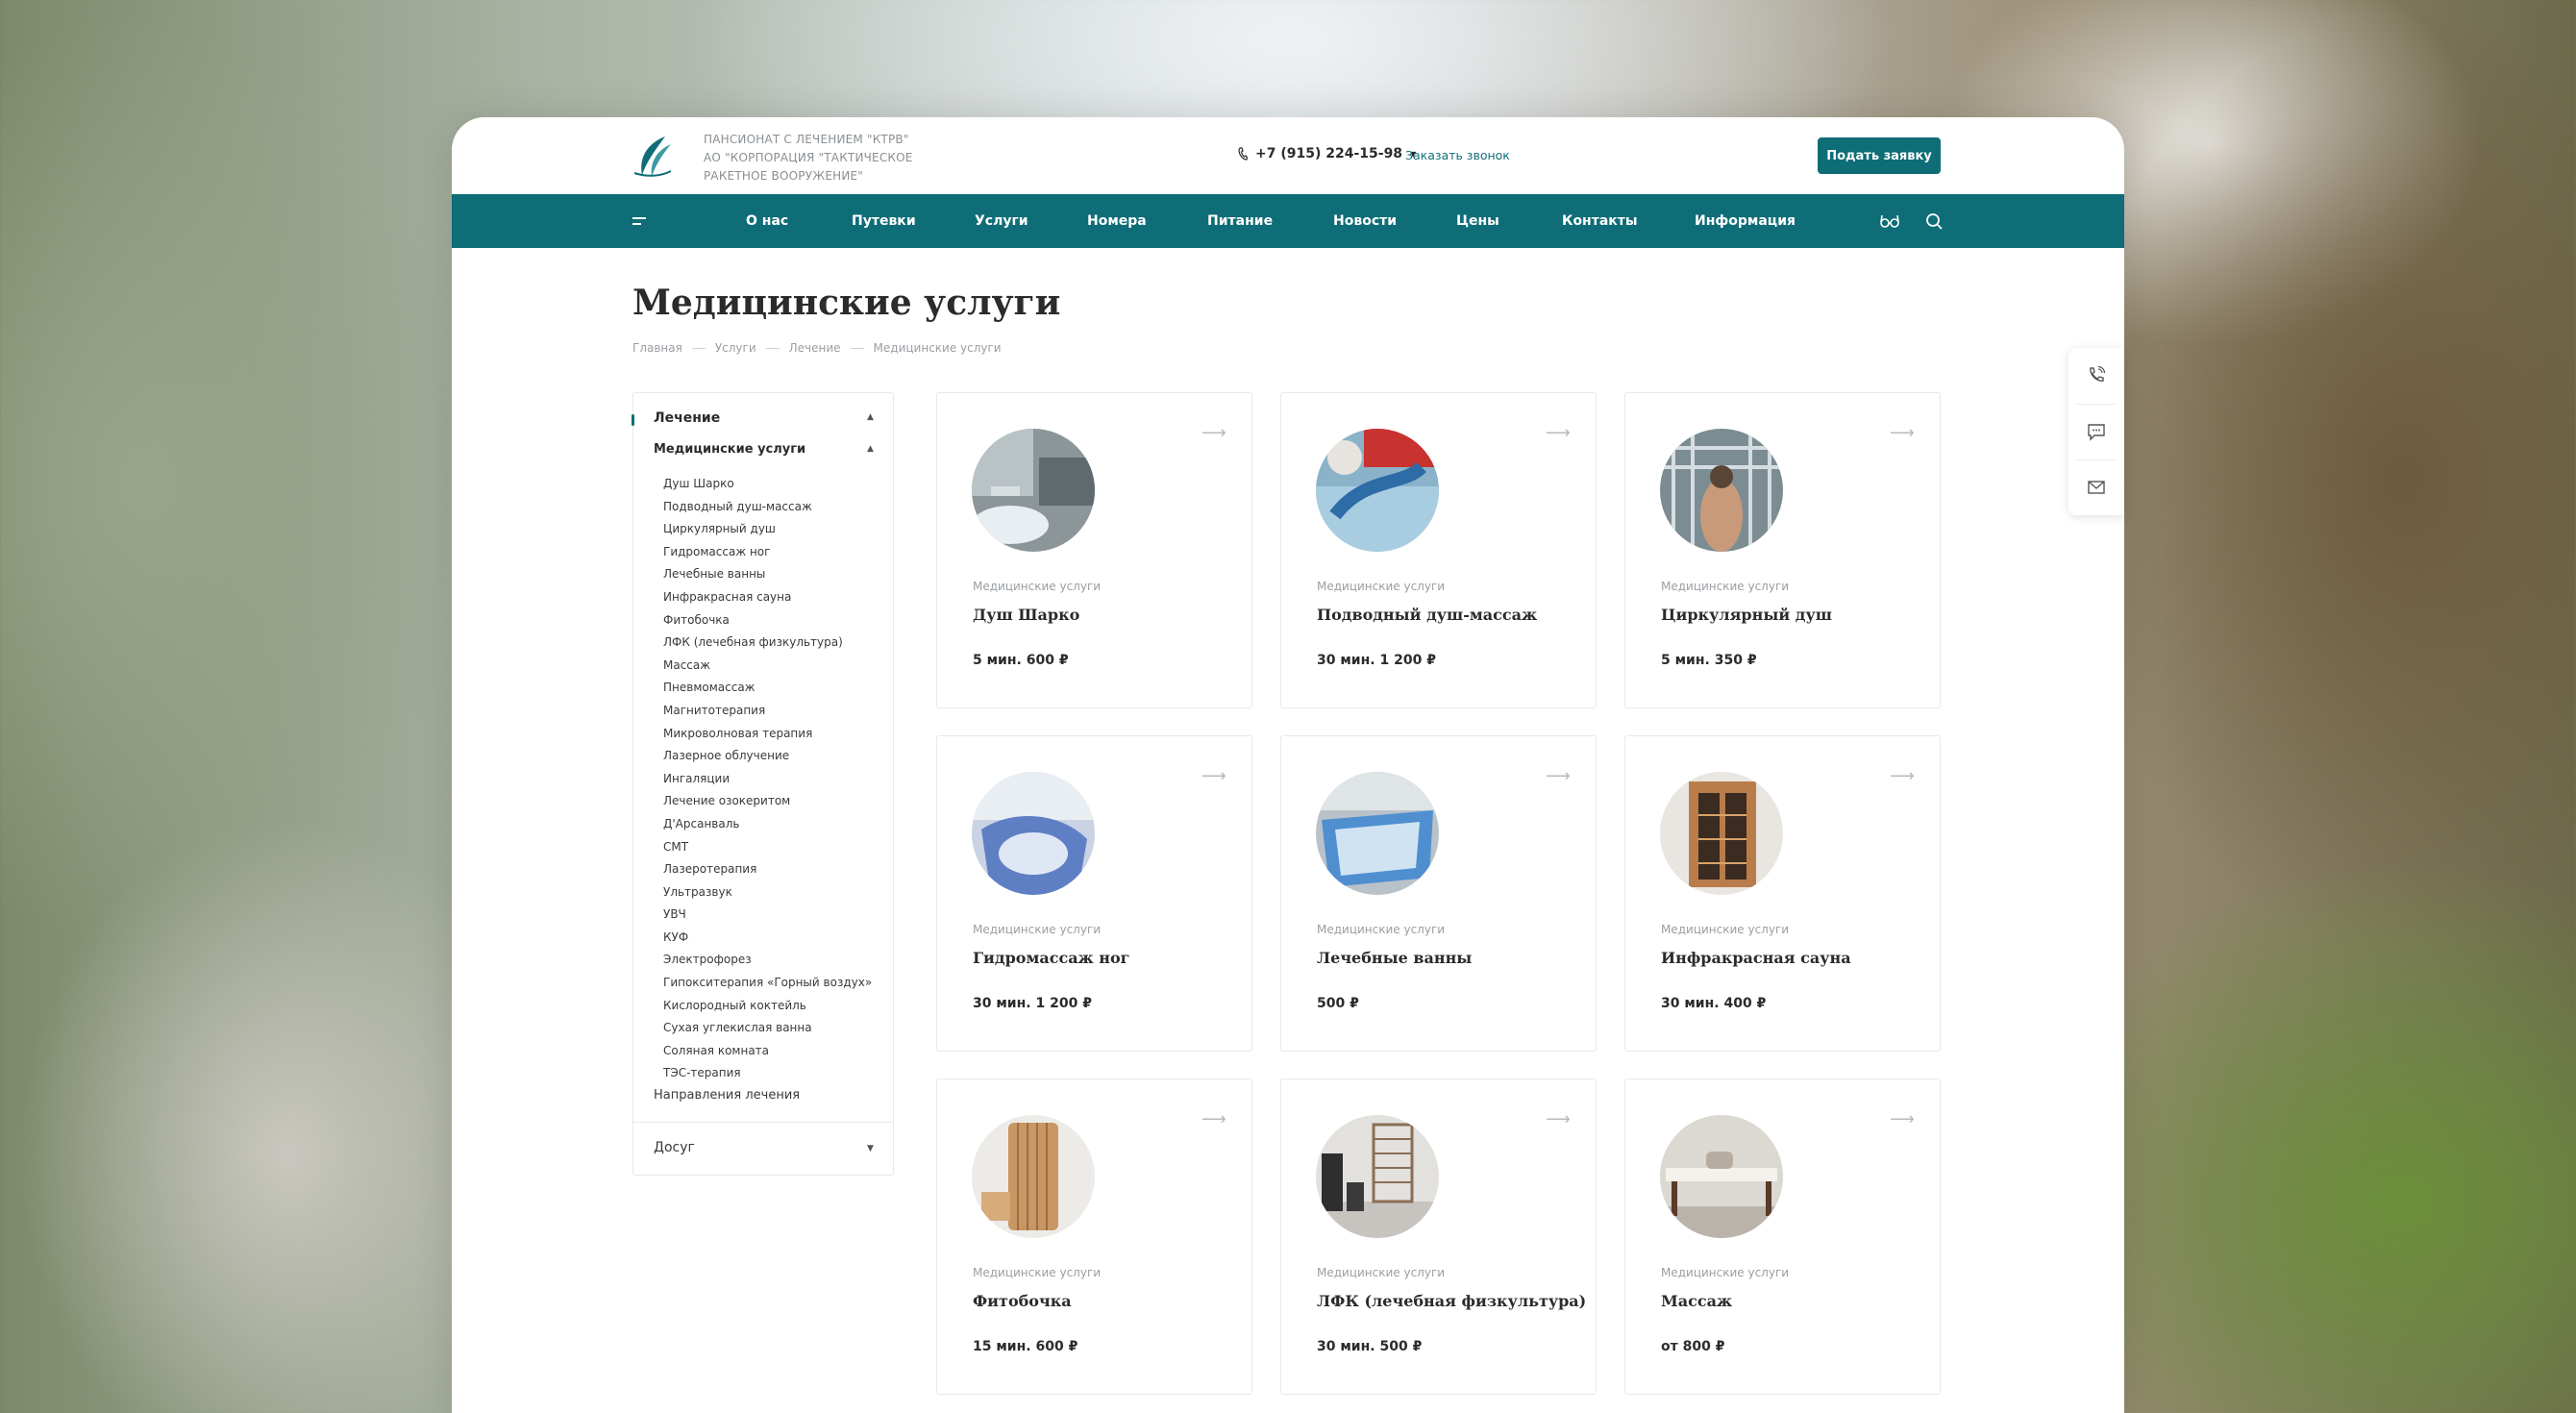 The image size is (2576, 1413). What do you see at coordinates (806, 139) in the screenshot?
I see `org-line: ПАНСИОНАТ С ЛЕЧЕНИЕМ "КТРВ"` at bounding box center [806, 139].